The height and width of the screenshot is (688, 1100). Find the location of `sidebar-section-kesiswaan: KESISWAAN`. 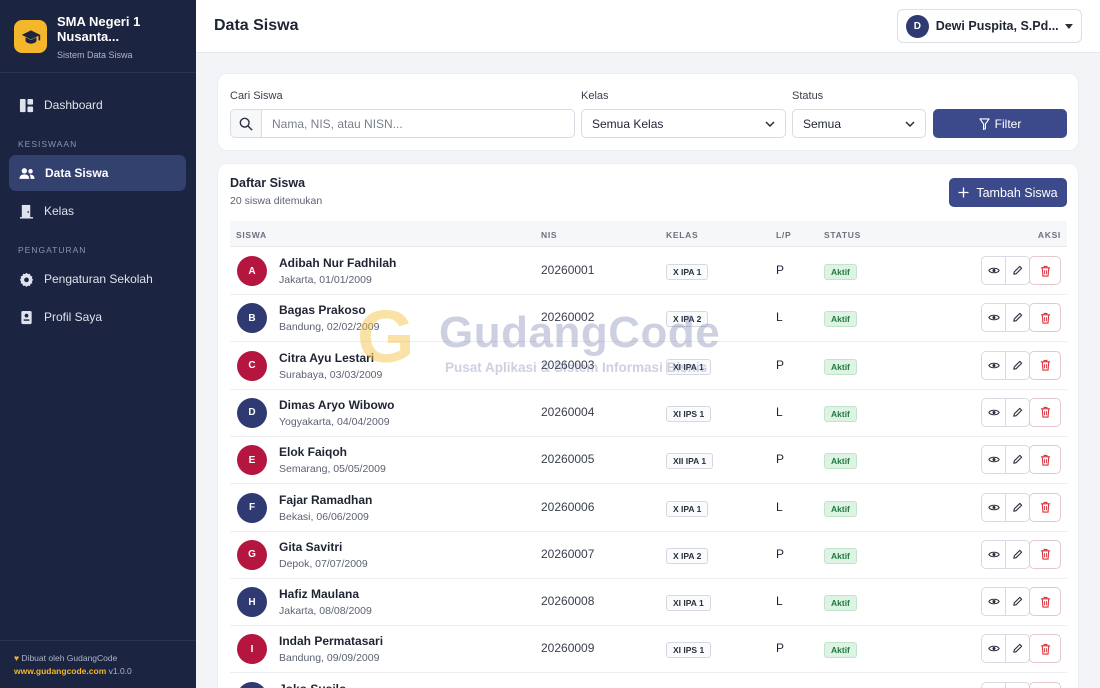

sidebar-section-kesiswaan: KESISWAAN is located at coordinates (48, 144).